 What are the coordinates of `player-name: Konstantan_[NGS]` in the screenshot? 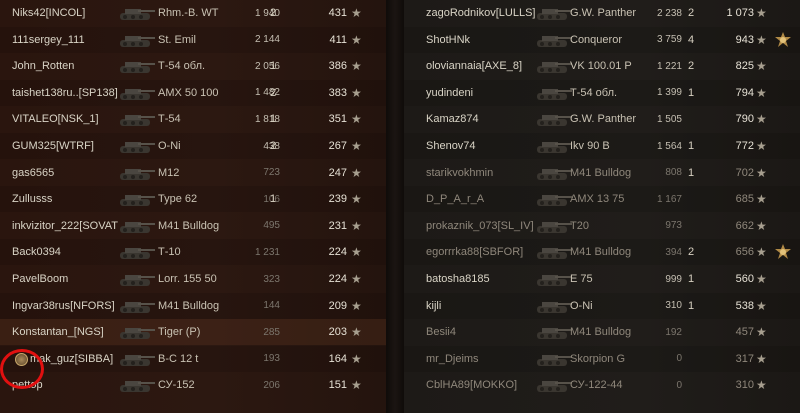 It's located at (58, 332).